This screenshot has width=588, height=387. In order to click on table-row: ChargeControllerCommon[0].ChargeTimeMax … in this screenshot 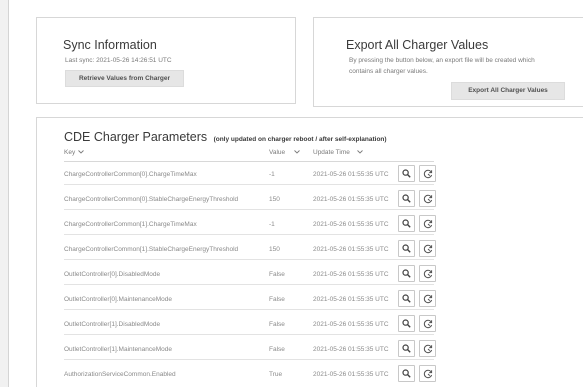, I will do `click(250, 174)`.